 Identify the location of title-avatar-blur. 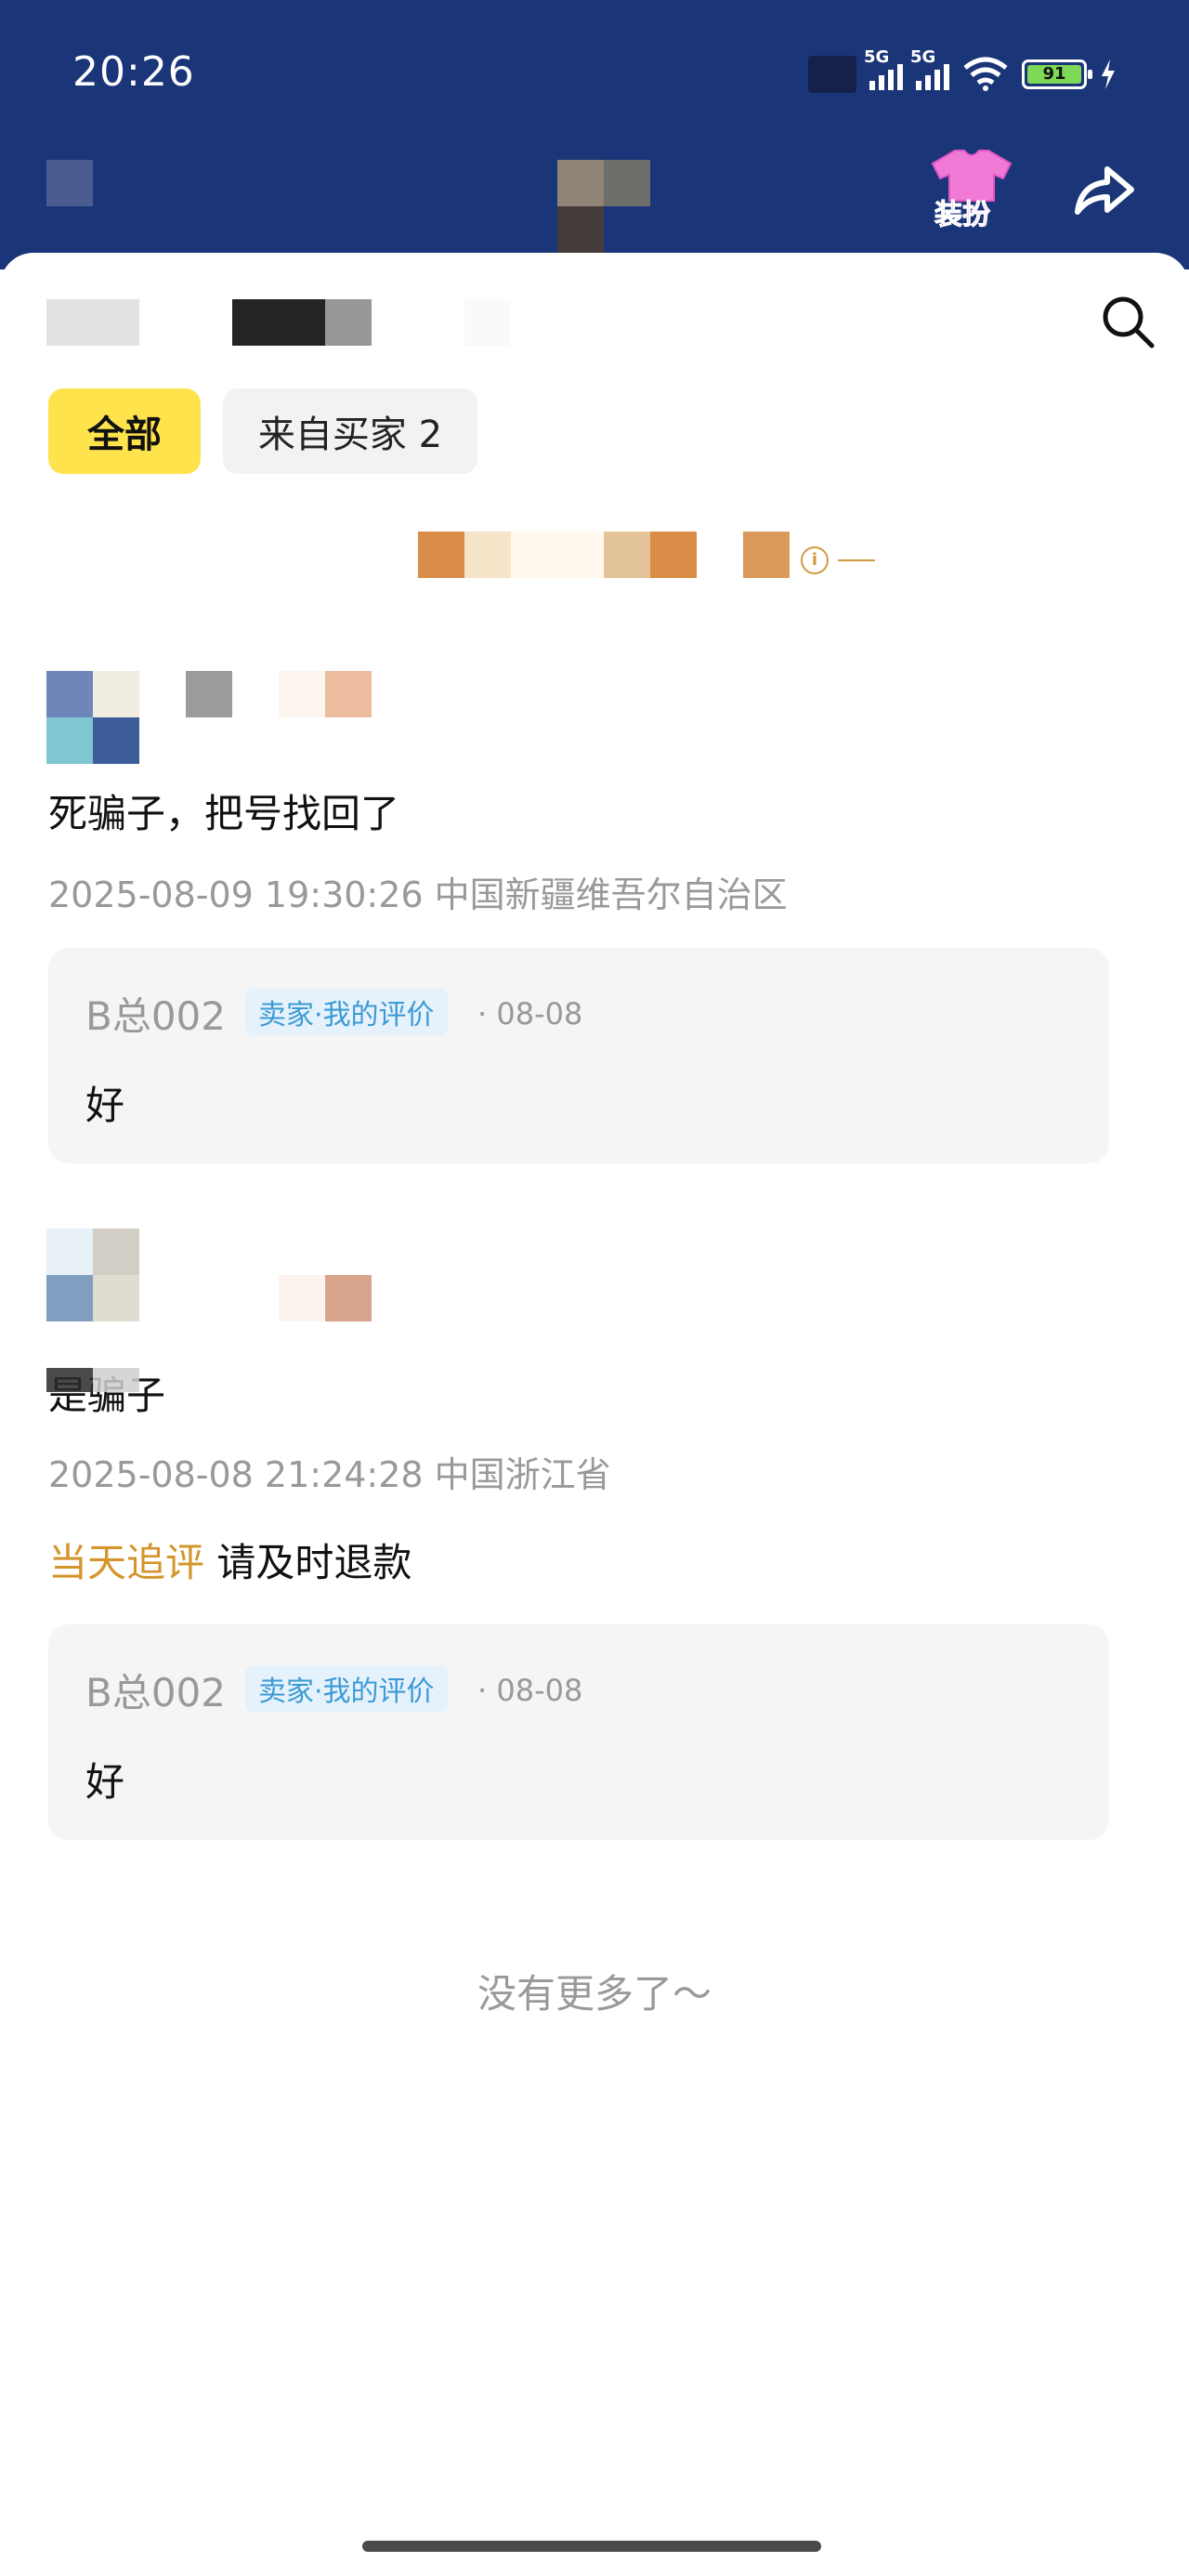
(581, 183).